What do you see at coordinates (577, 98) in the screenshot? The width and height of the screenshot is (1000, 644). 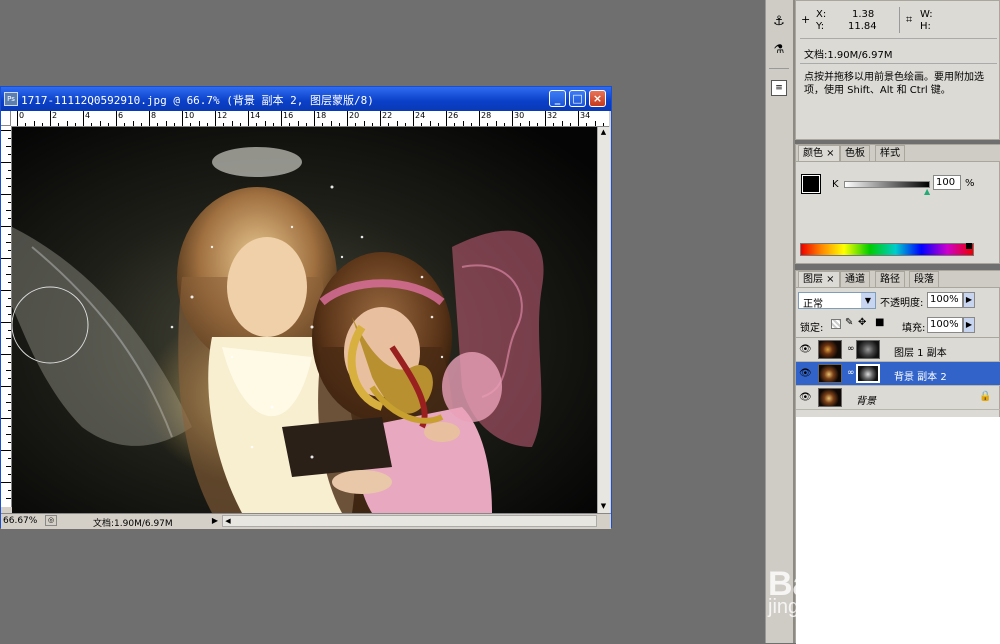 I see `maximize-button: □` at bounding box center [577, 98].